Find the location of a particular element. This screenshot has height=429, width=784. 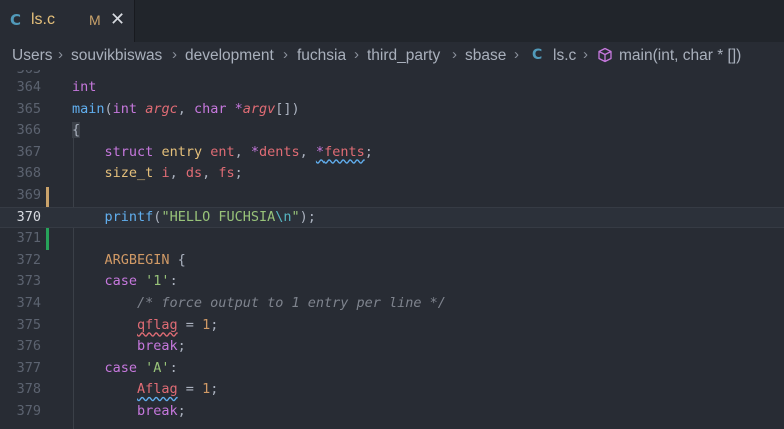

token-punct: []) is located at coordinates (287, 108).